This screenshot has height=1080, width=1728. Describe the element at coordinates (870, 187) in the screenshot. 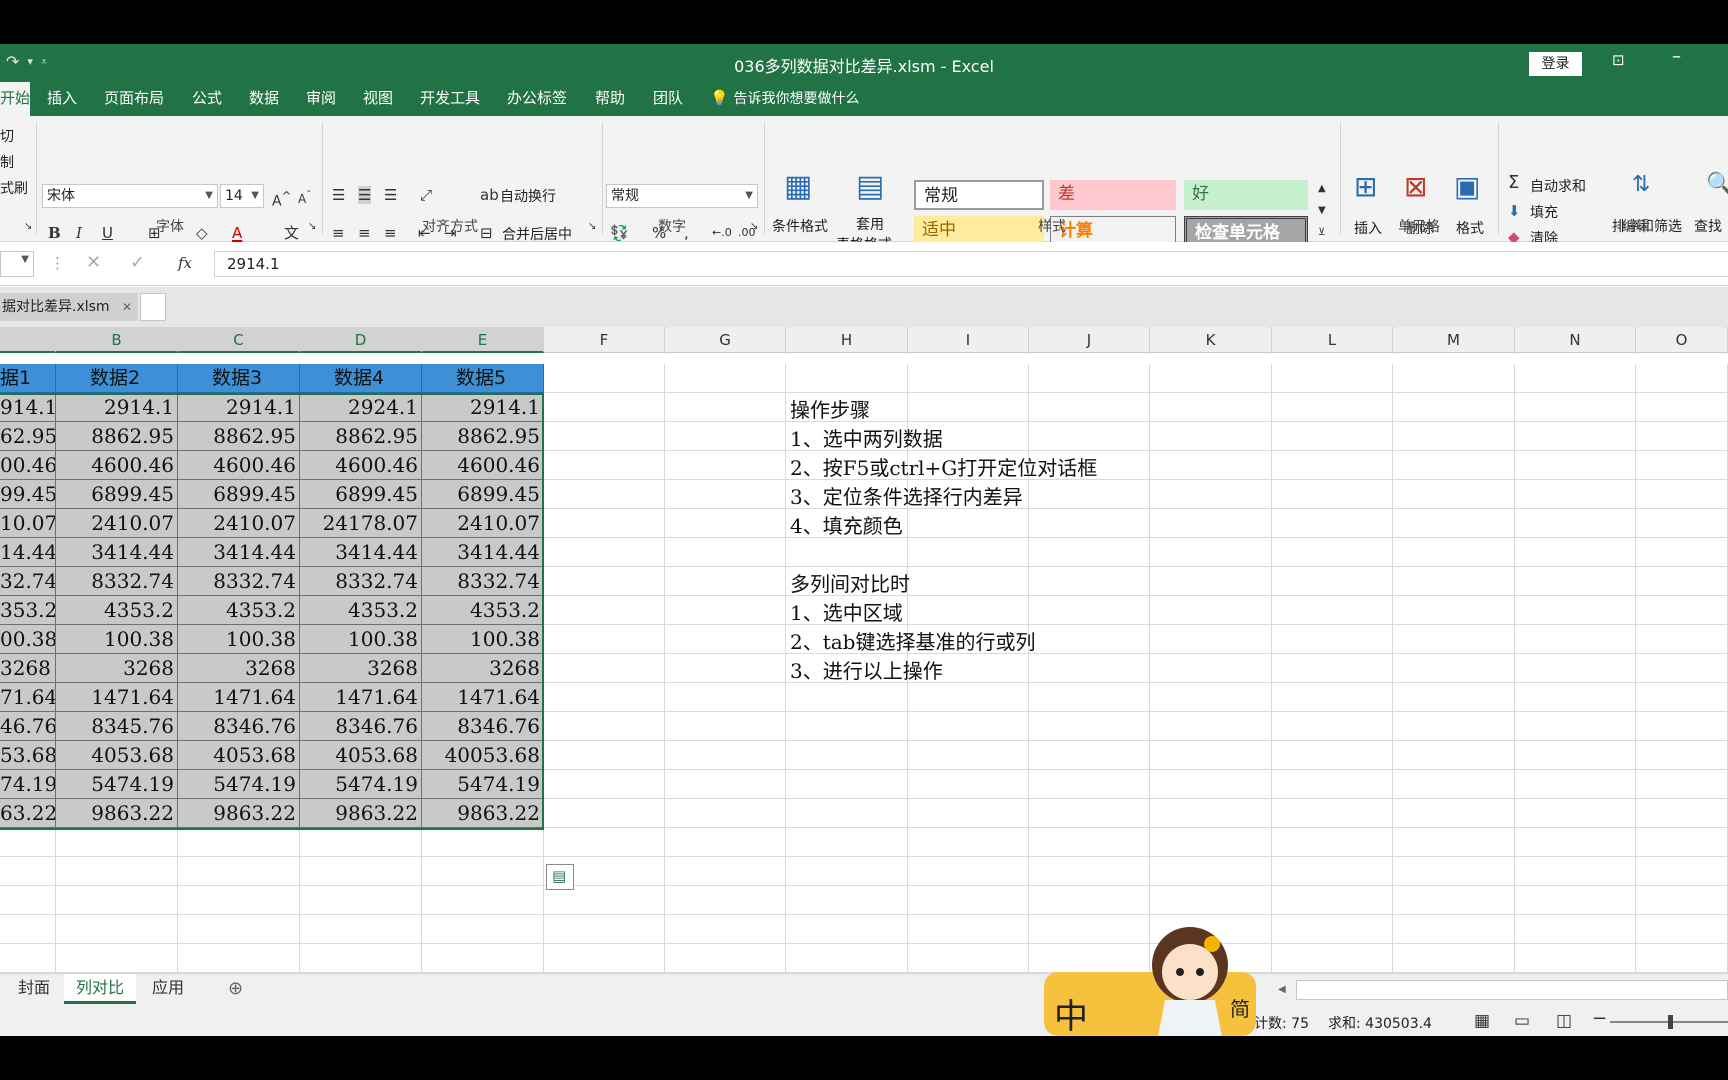

I see `table-format-icon: ▤` at that location.